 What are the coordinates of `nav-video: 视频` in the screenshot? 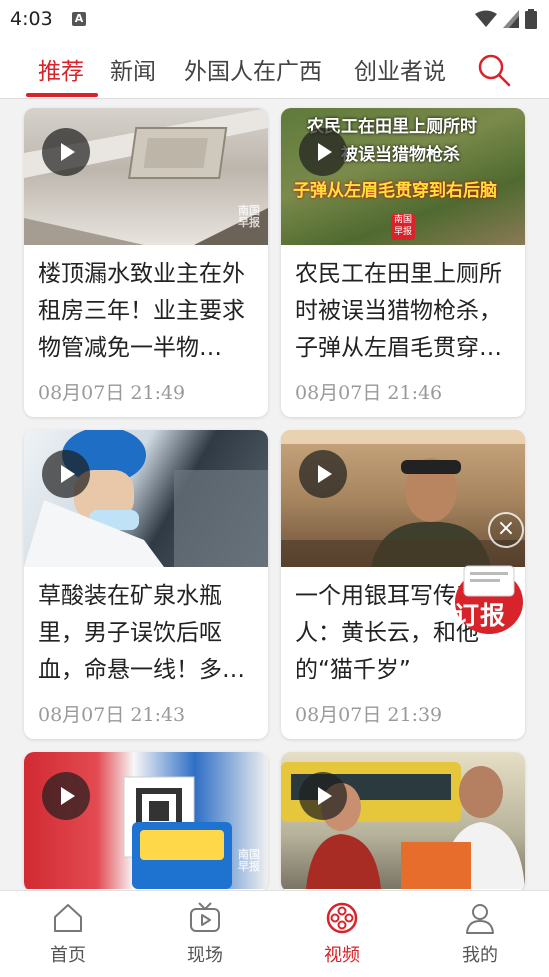 It's located at (342, 934).